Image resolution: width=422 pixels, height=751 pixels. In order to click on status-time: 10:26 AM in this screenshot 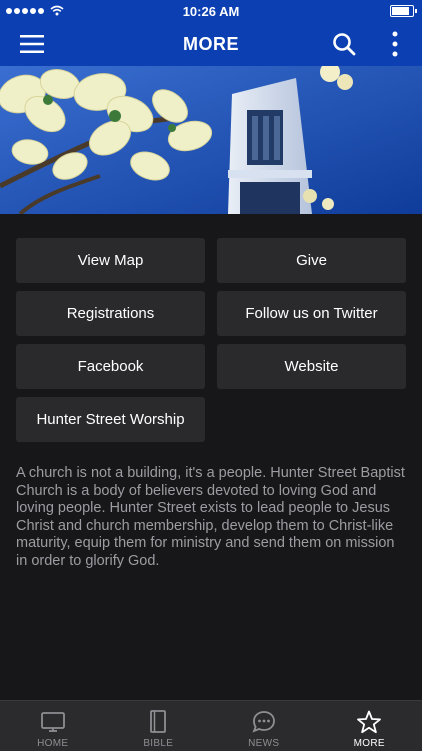, I will do `click(211, 11)`.